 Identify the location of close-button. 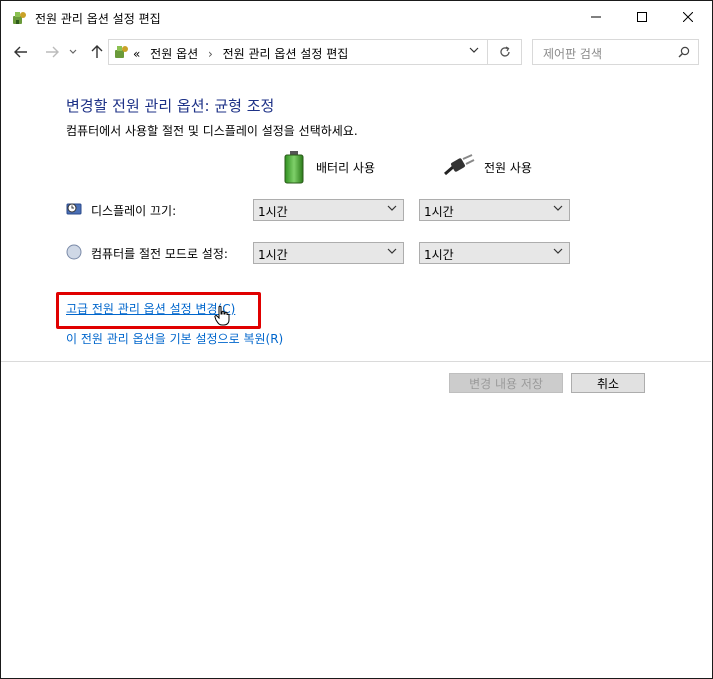
(688, 17).